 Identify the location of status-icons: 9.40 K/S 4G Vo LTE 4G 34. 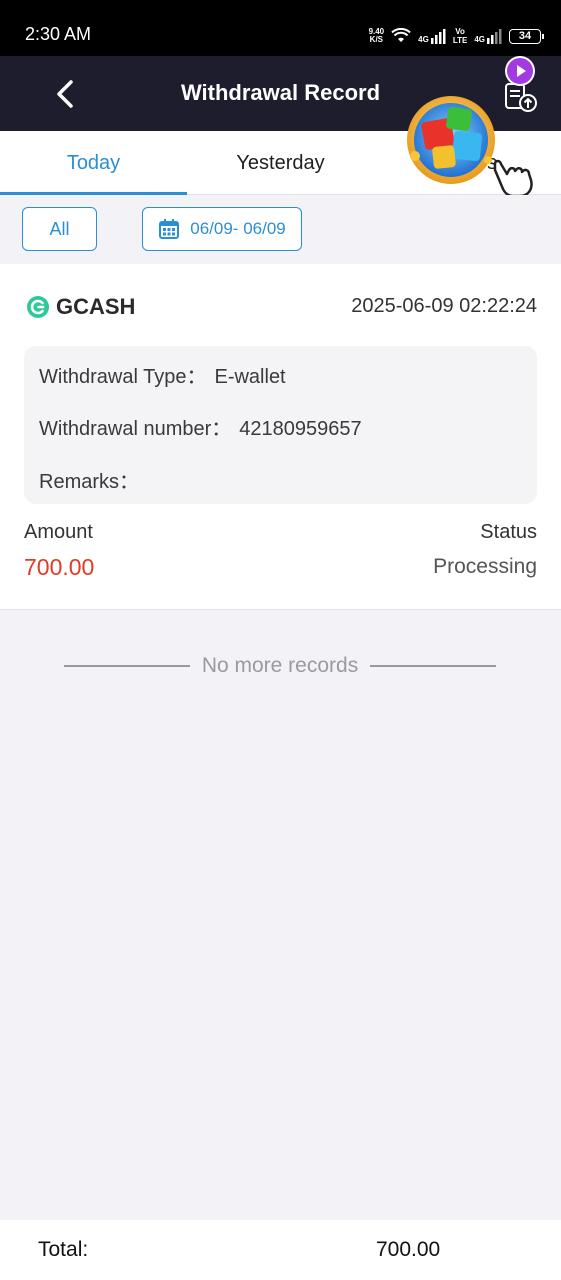
(456, 36).